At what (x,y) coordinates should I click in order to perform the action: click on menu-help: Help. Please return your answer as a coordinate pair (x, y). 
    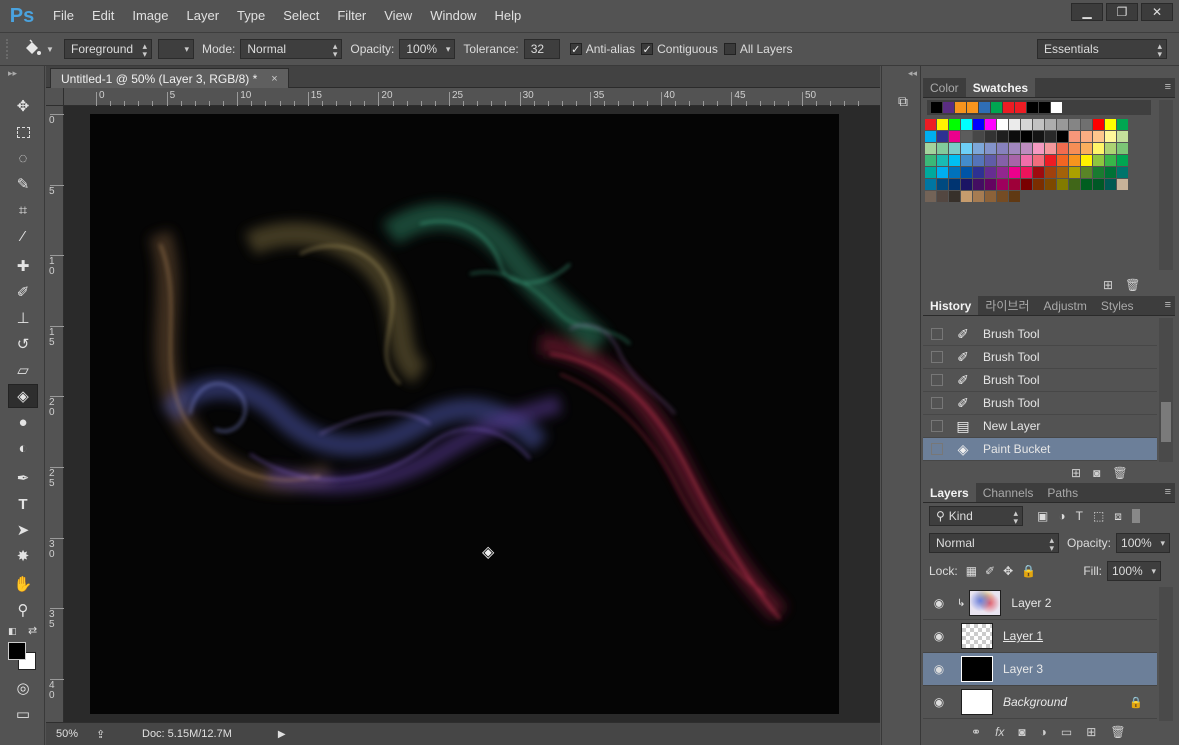
    Looking at the image, I should click on (507, 16).